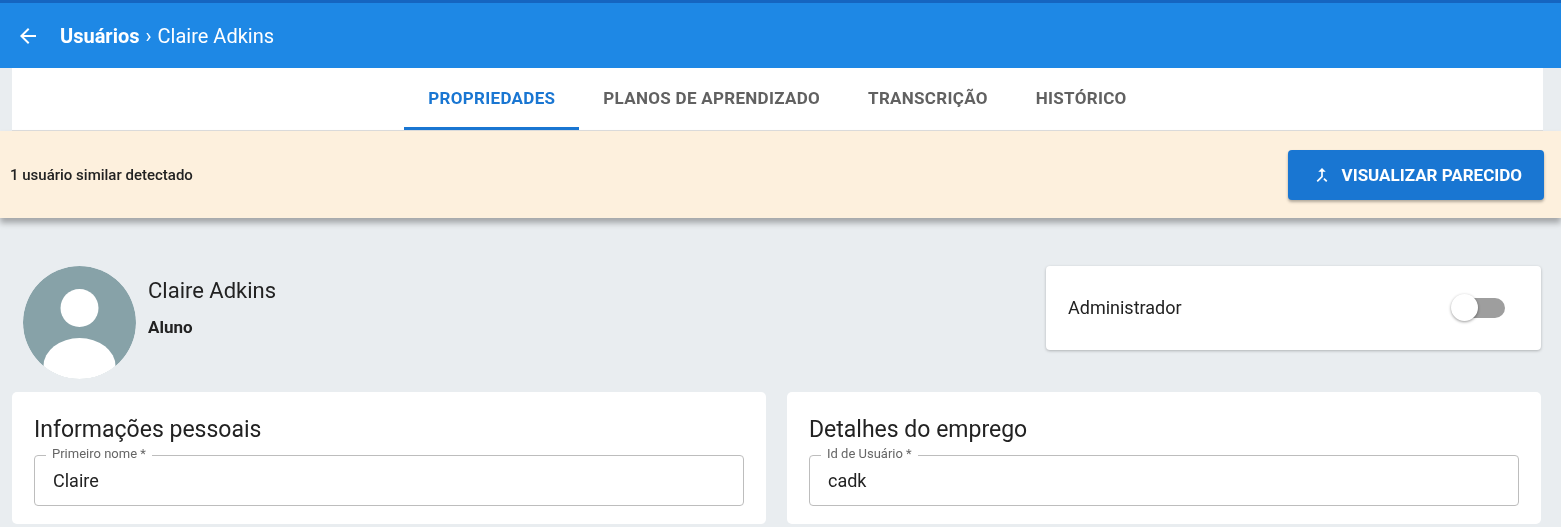 Image resolution: width=1561 pixels, height=527 pixels. What do you see at coordinates (919, 429) in the screenshot?
I see `section-title: Detalhes do emprego` at bounding box center [919, 429].